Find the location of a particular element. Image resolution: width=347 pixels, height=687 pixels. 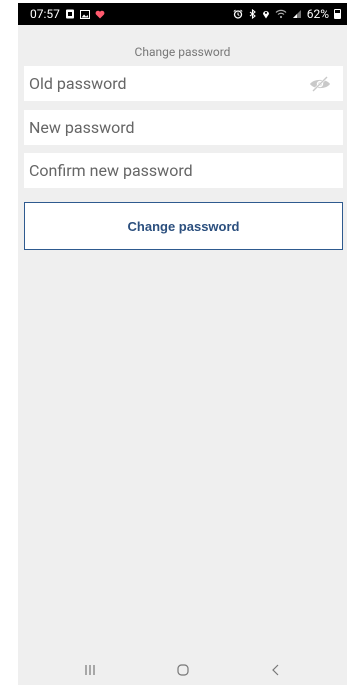

new-password-input is located at coordinates (180, 127).